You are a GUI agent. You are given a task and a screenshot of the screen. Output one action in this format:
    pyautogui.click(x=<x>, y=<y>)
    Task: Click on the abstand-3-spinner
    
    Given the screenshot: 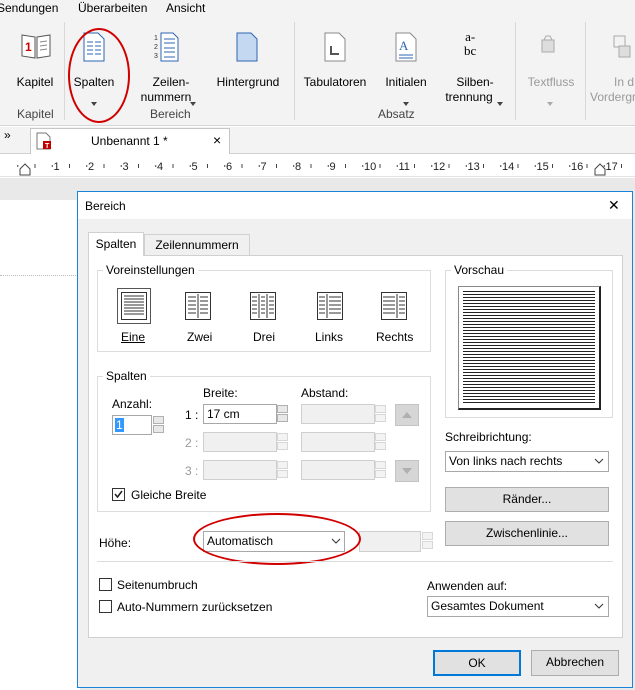 What is the action you would take?
    pyautogui.click(x=380, y=470)
    